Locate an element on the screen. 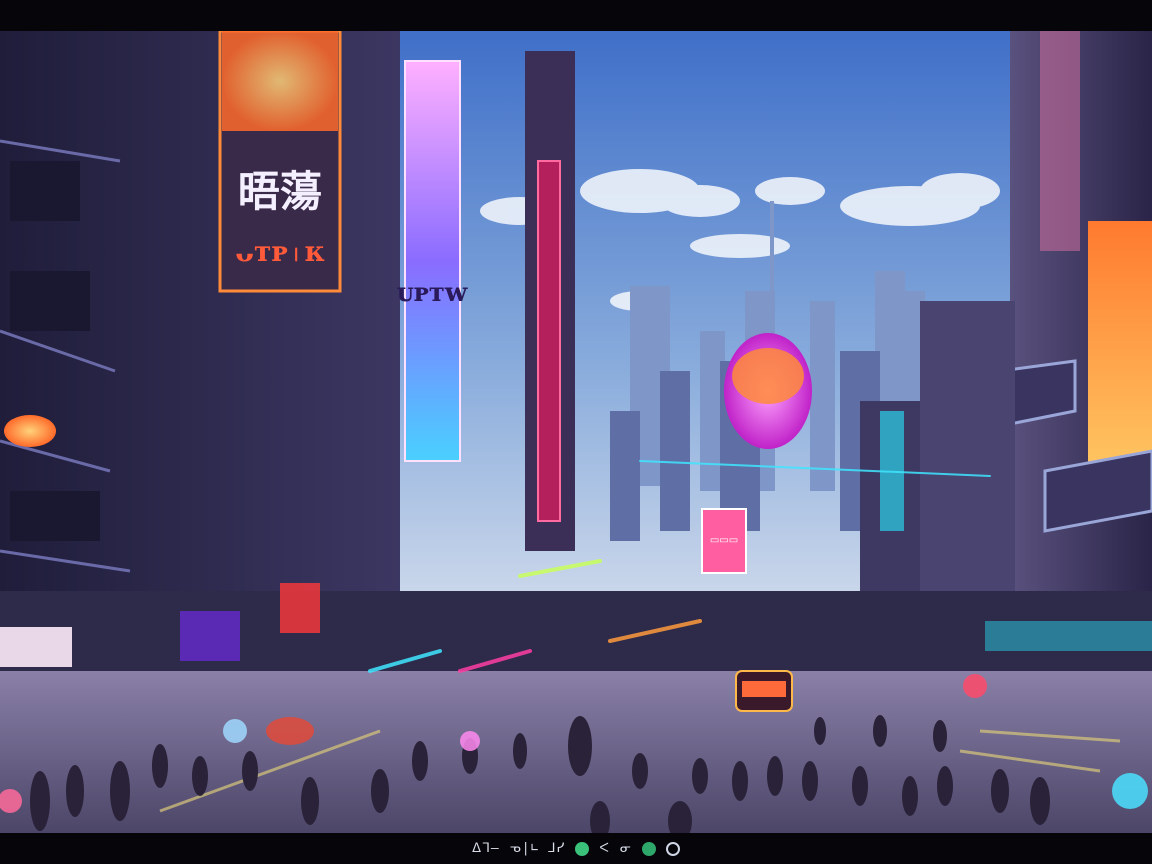  letterbox-bottom-caption: ᐃᒣ— ᓀ|∟ ⅃ᓯ ᐸ ᓂ is located at coordinates (576, 848).